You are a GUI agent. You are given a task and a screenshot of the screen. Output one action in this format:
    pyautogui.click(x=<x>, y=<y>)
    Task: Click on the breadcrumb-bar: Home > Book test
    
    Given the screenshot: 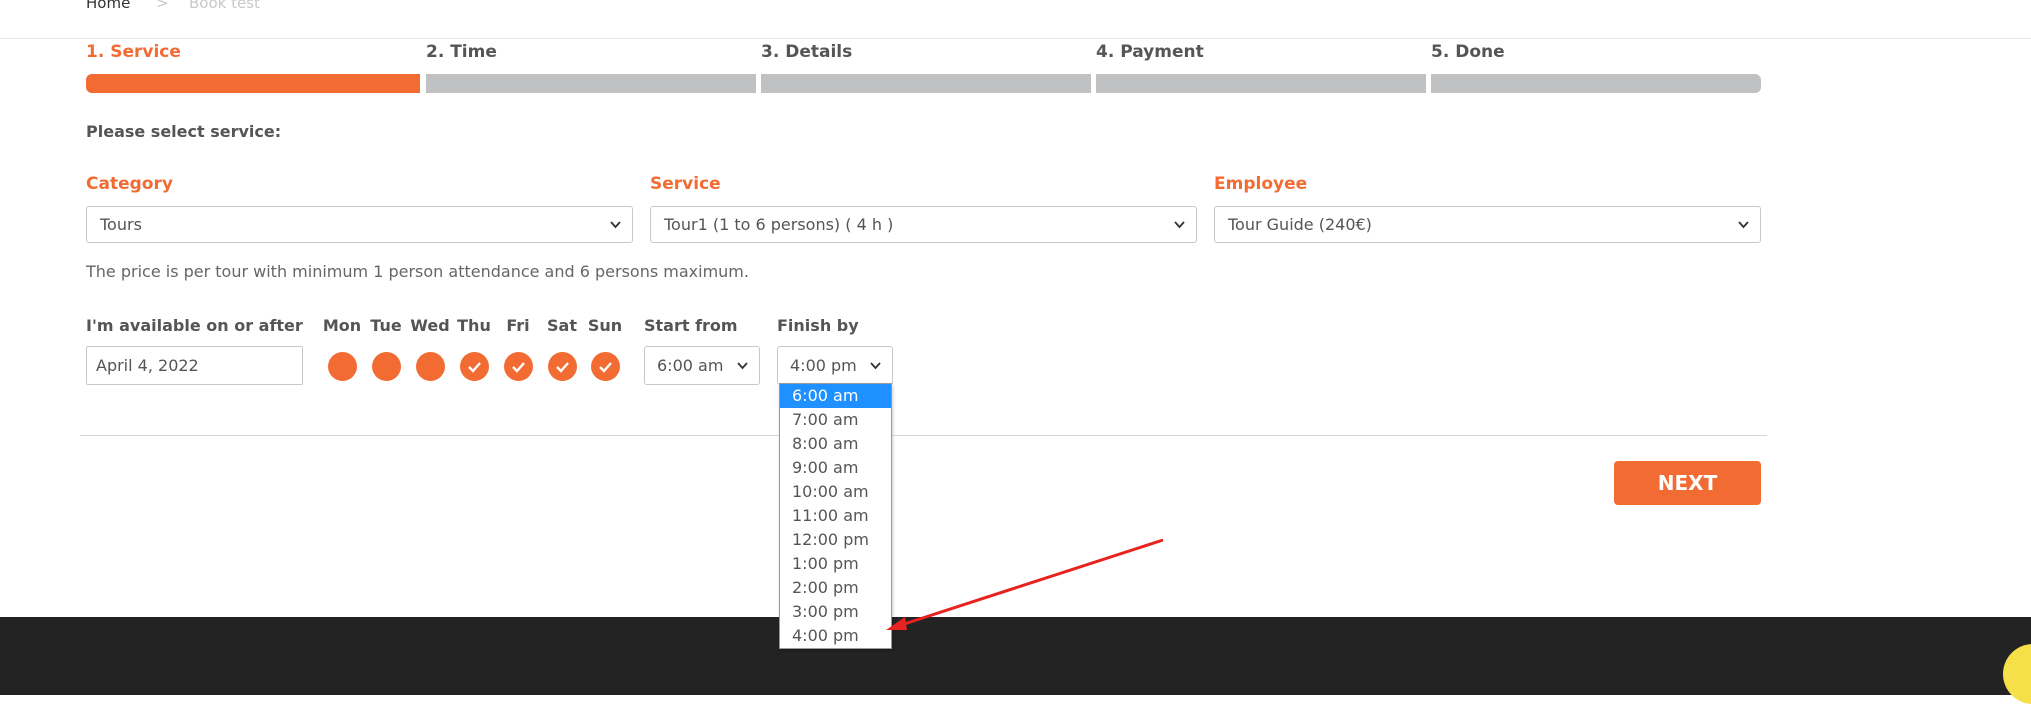 What is the action you would take?
    pyautogui.click(x=1015, y=19)
    